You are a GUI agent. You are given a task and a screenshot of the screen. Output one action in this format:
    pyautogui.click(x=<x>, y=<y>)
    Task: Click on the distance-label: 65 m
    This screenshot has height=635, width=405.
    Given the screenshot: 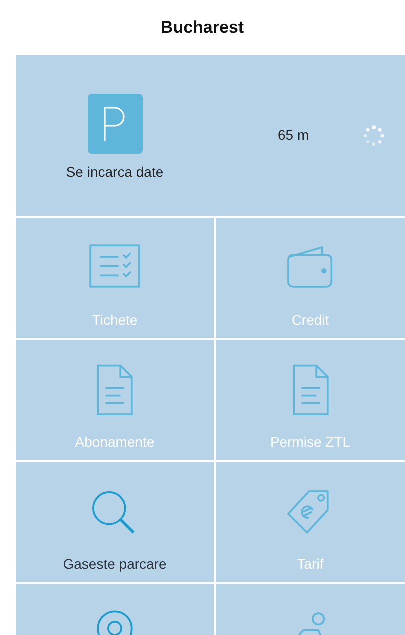 What is the action you would take?
    pyautogui.click(x=294, y=135)
    